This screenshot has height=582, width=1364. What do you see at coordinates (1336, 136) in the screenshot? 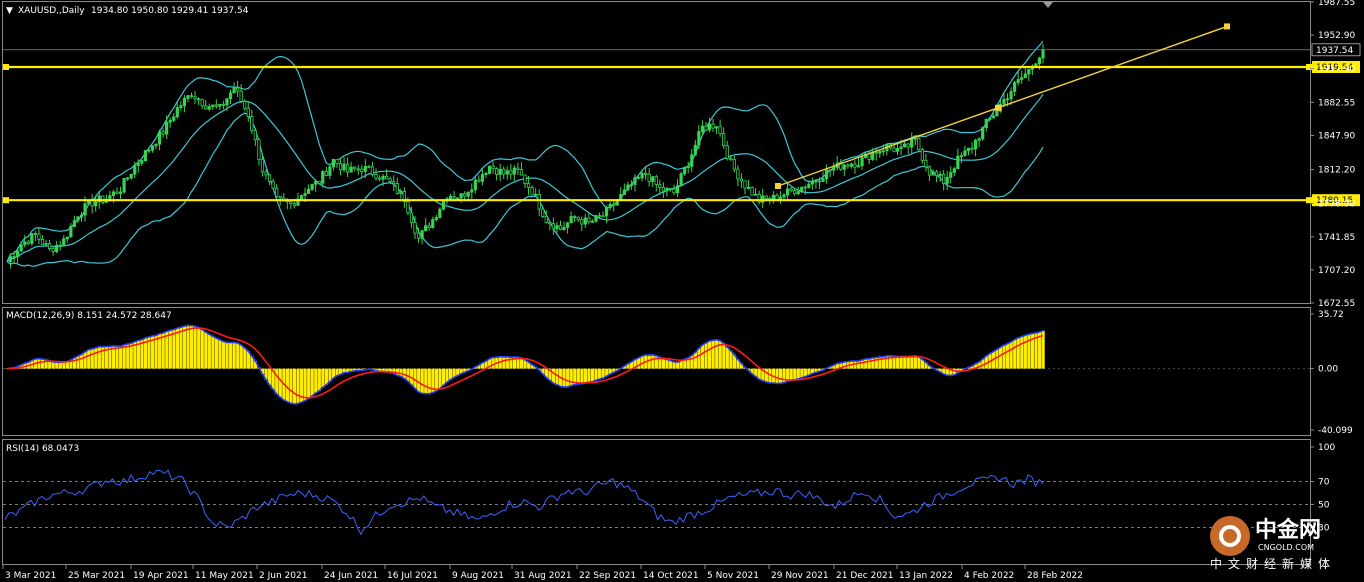
I see `price-tick-label: 1847.90` at bounding box center [1336, 136].